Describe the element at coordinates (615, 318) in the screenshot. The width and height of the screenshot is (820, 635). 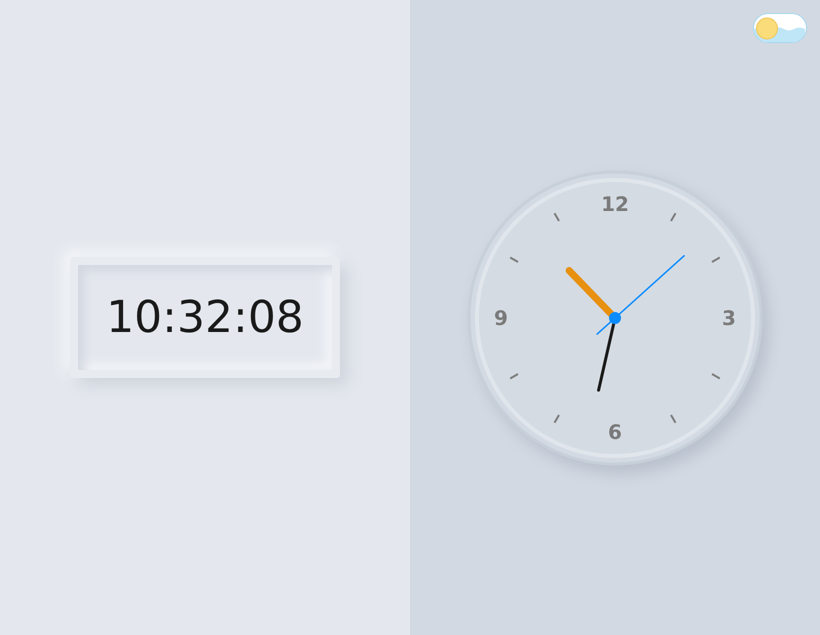
I see `center-cap` at that location.